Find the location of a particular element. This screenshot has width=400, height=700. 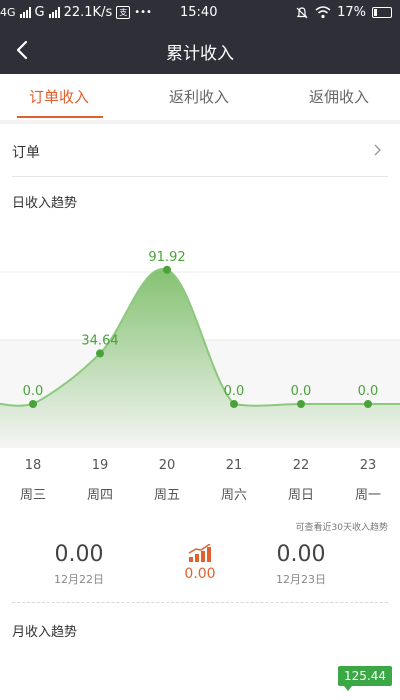

order-row: 订单 is located at coordinates (200, 150).